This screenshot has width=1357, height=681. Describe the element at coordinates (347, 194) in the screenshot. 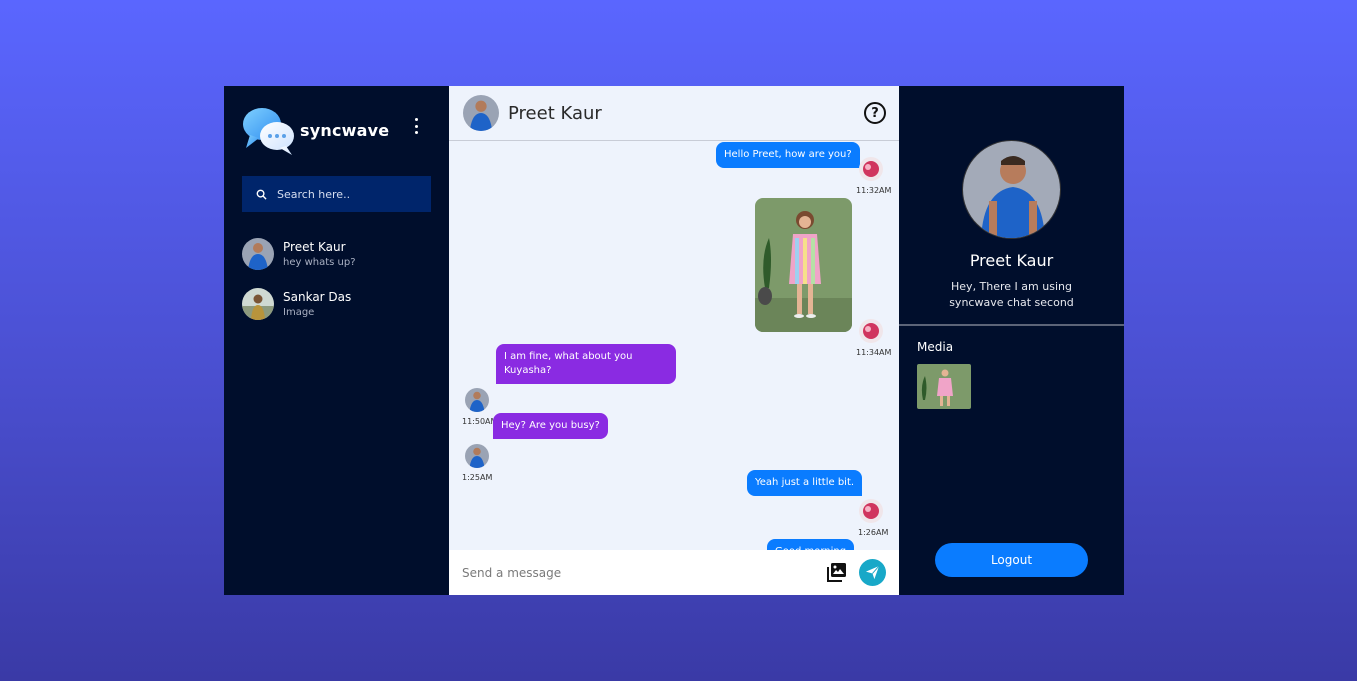

I see `search-input` at that location.